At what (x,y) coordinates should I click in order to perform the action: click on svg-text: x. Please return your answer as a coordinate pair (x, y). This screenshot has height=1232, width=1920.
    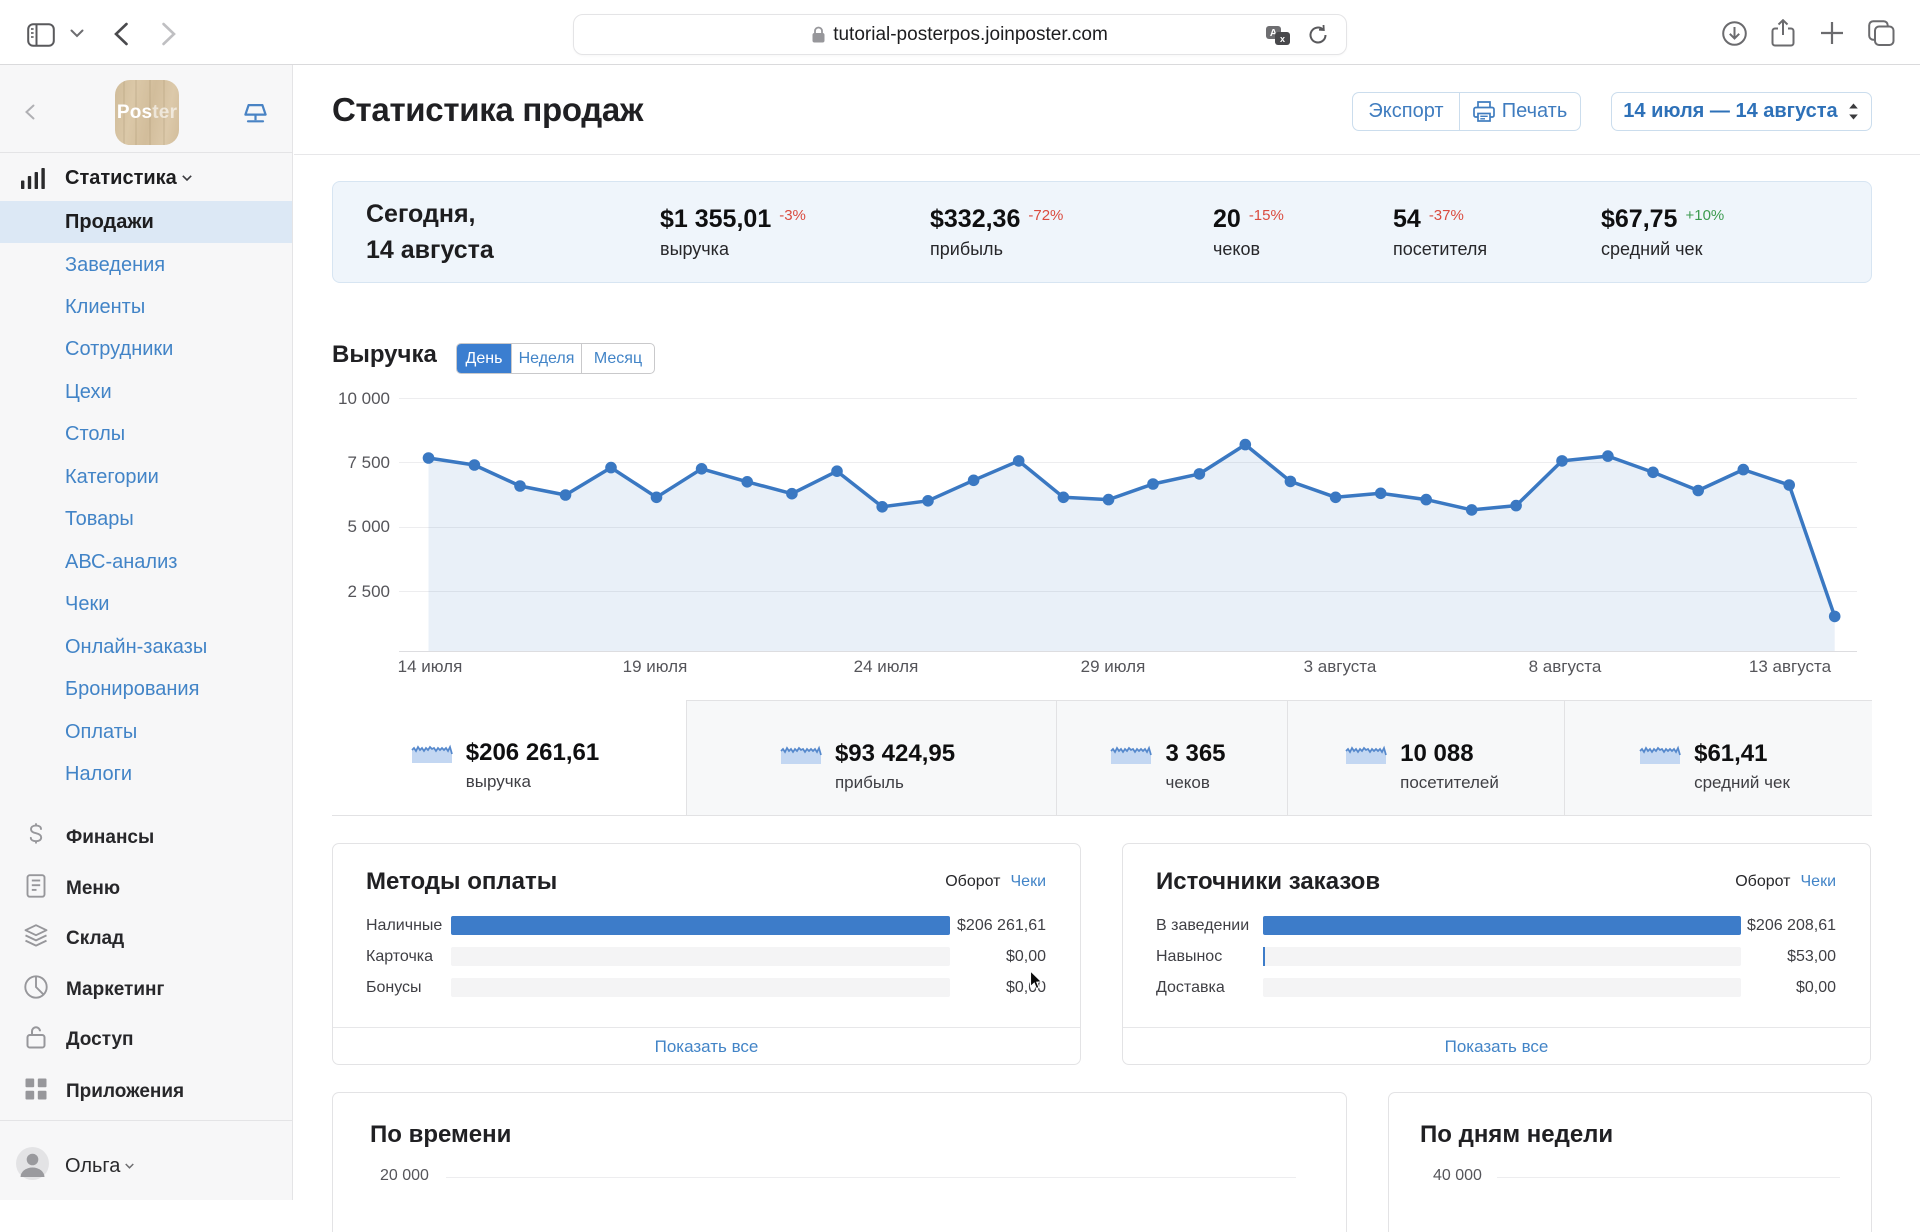
    Looking at the image, I should click on (1282, 39).